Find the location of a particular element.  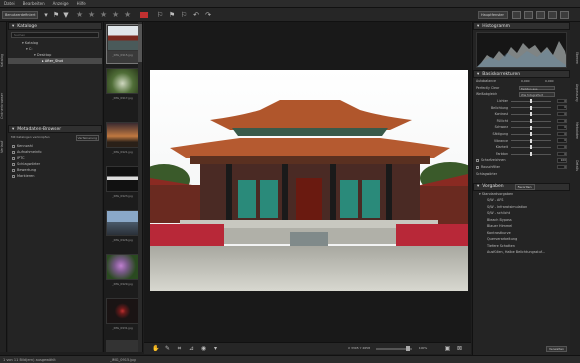

thumbnail: _IMG_0926.jpg is located at coordinates (122, 230).